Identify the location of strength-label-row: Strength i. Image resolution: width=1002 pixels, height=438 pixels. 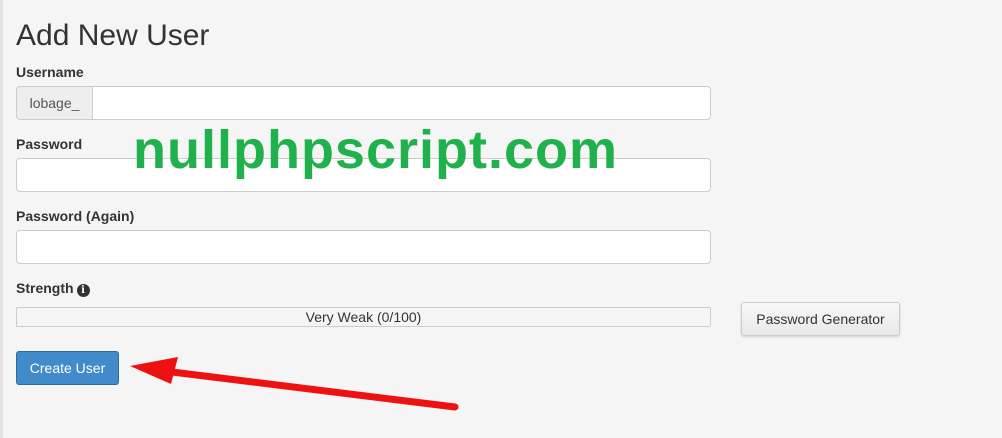
(53, 288).